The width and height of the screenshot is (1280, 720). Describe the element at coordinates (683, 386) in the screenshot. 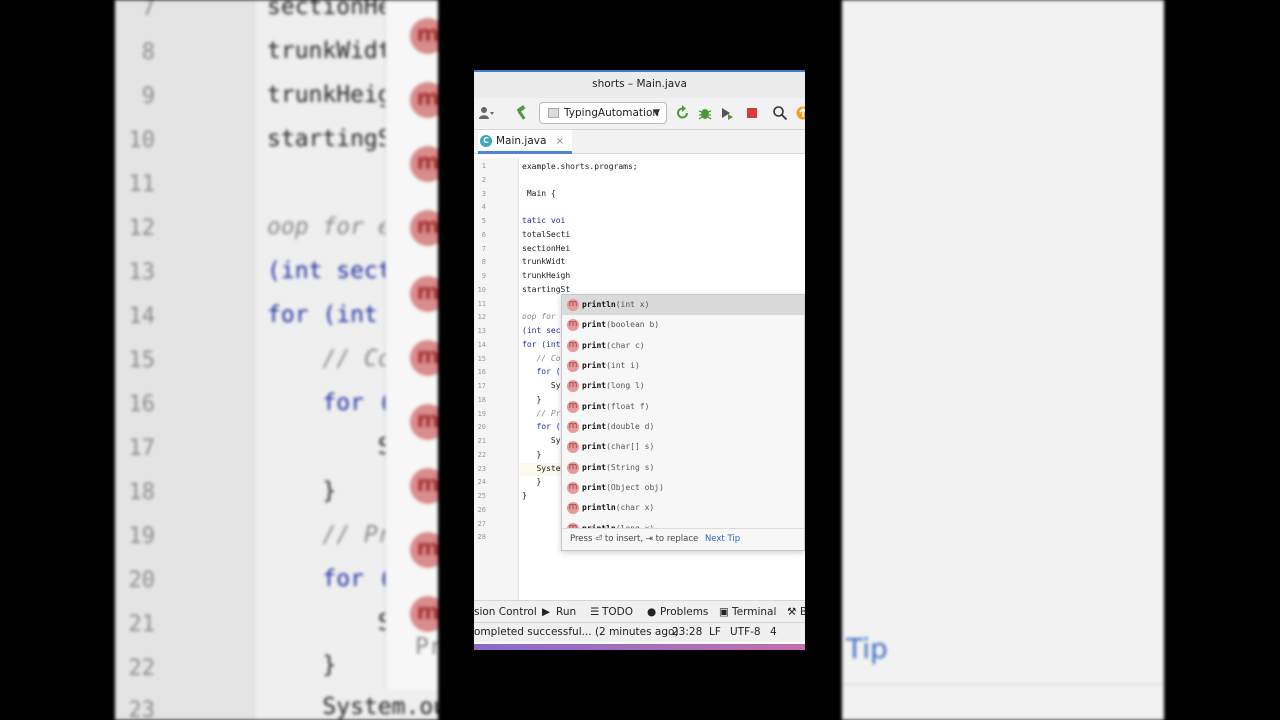

I see `completion-item: m print(long l)` at that location.